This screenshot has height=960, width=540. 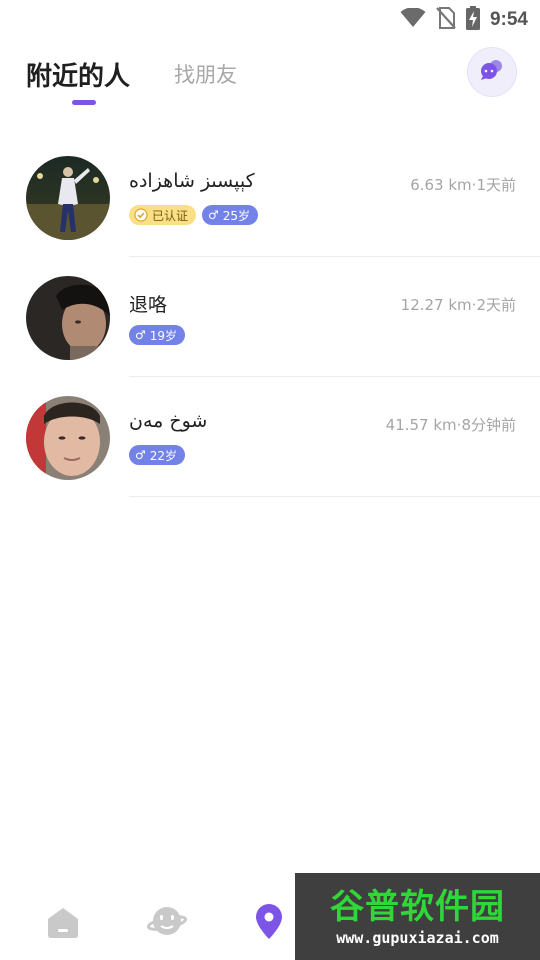 I want to click on row-divider, so click(x=334, y=496).